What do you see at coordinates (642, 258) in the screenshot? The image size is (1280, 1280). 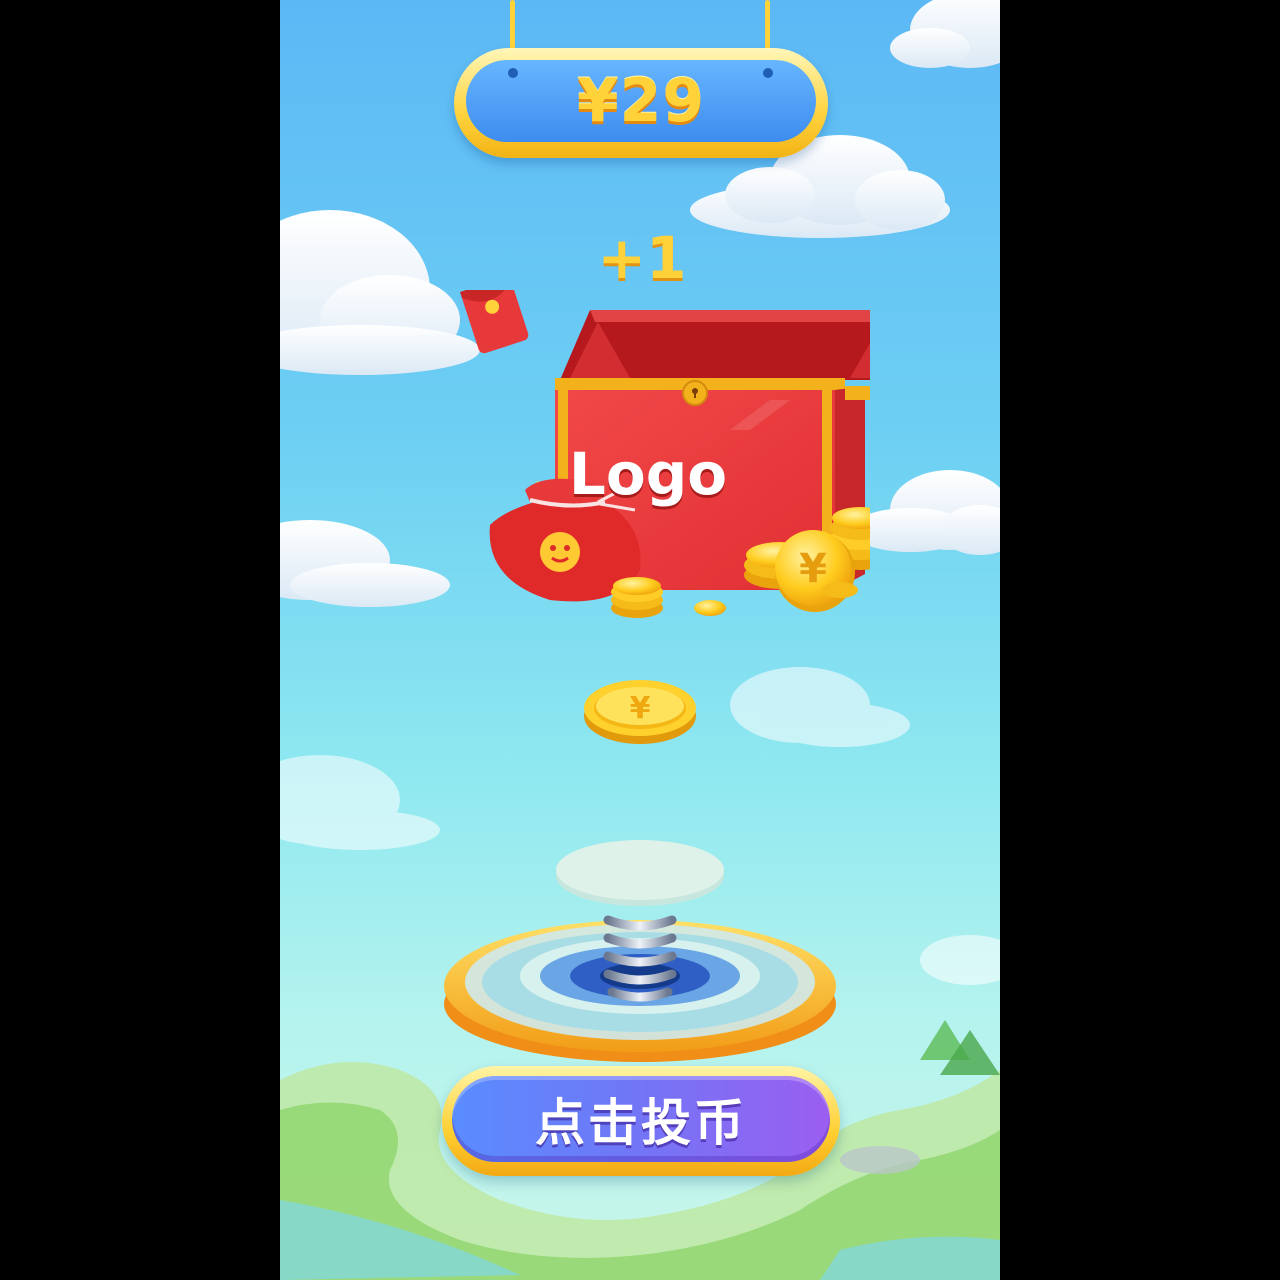 I see `reward-increment: +1` at bounding box center [642, 258].